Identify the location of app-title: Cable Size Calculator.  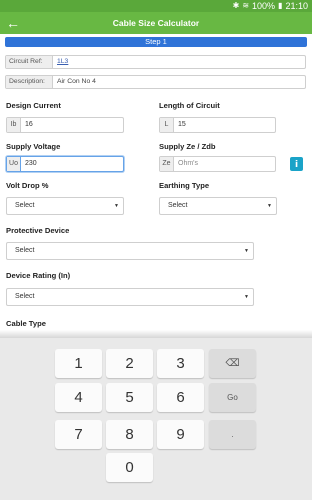
(156, 23).